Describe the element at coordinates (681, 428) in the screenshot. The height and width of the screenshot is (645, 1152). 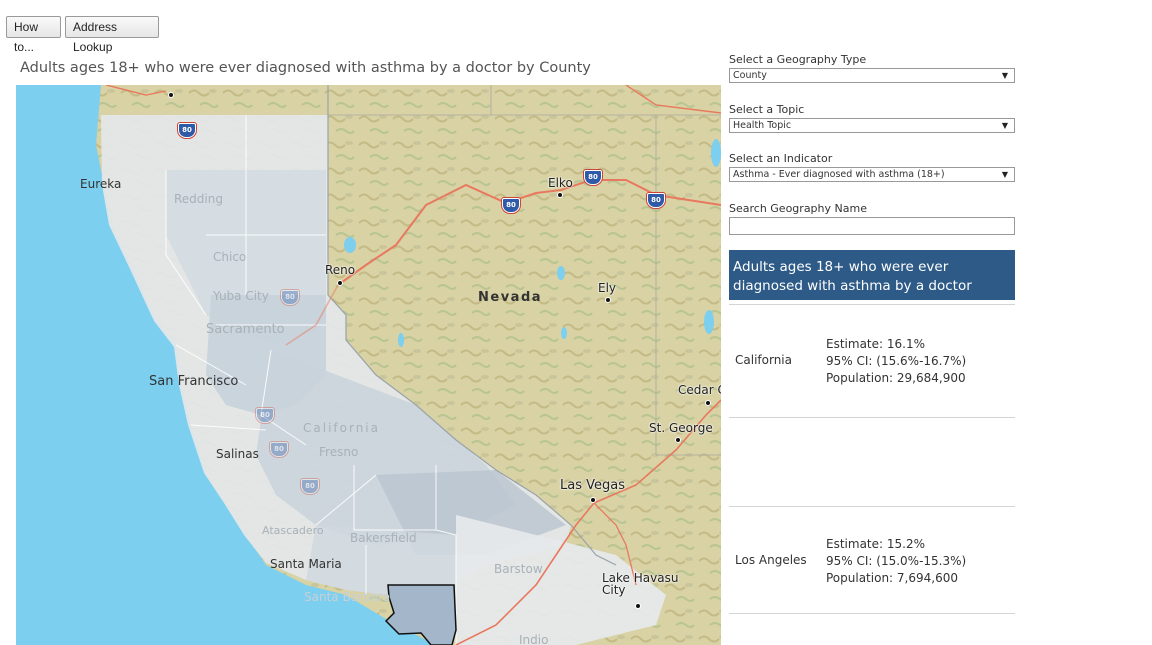
I see `city-label-st-george: St. George` at that location.